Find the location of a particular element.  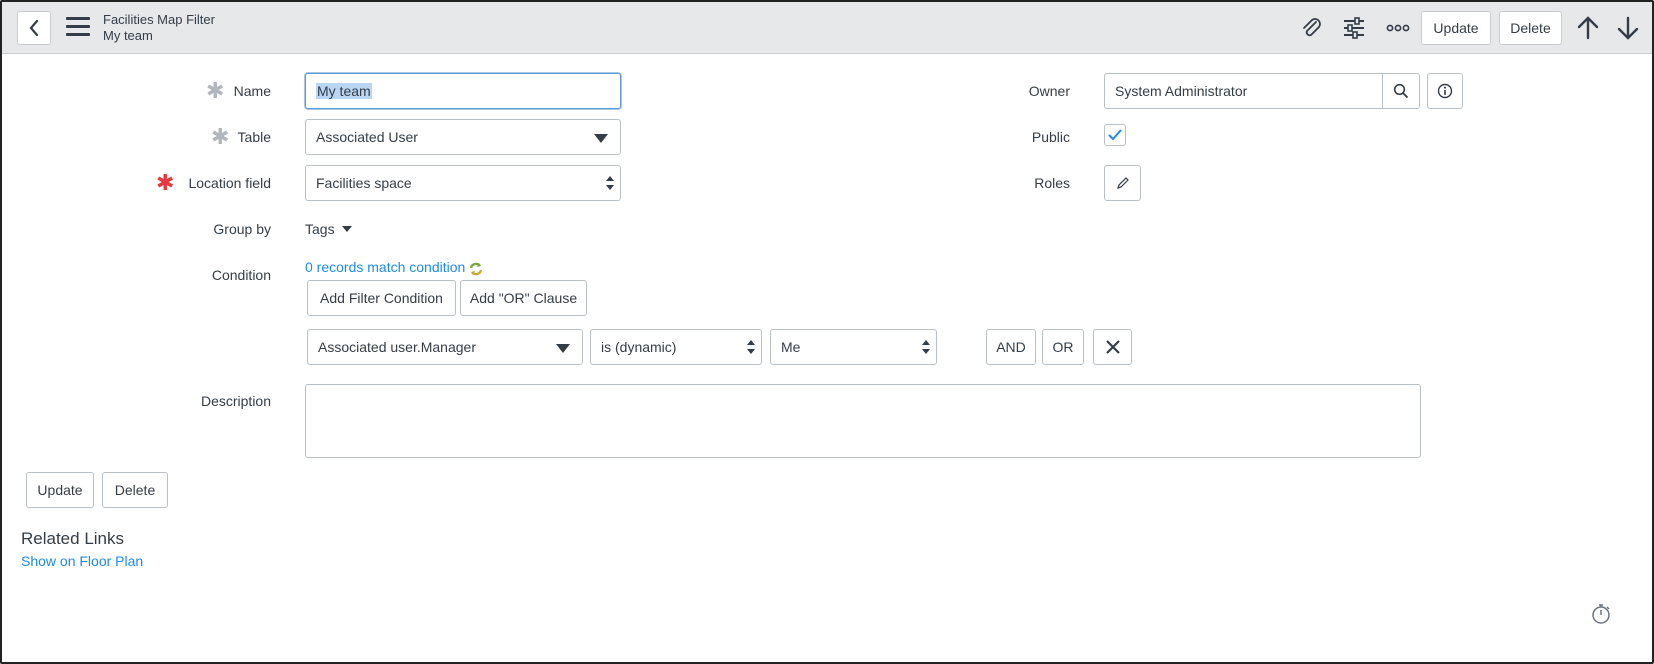

owner-label: Owner is located at coordinates (1049, 91).